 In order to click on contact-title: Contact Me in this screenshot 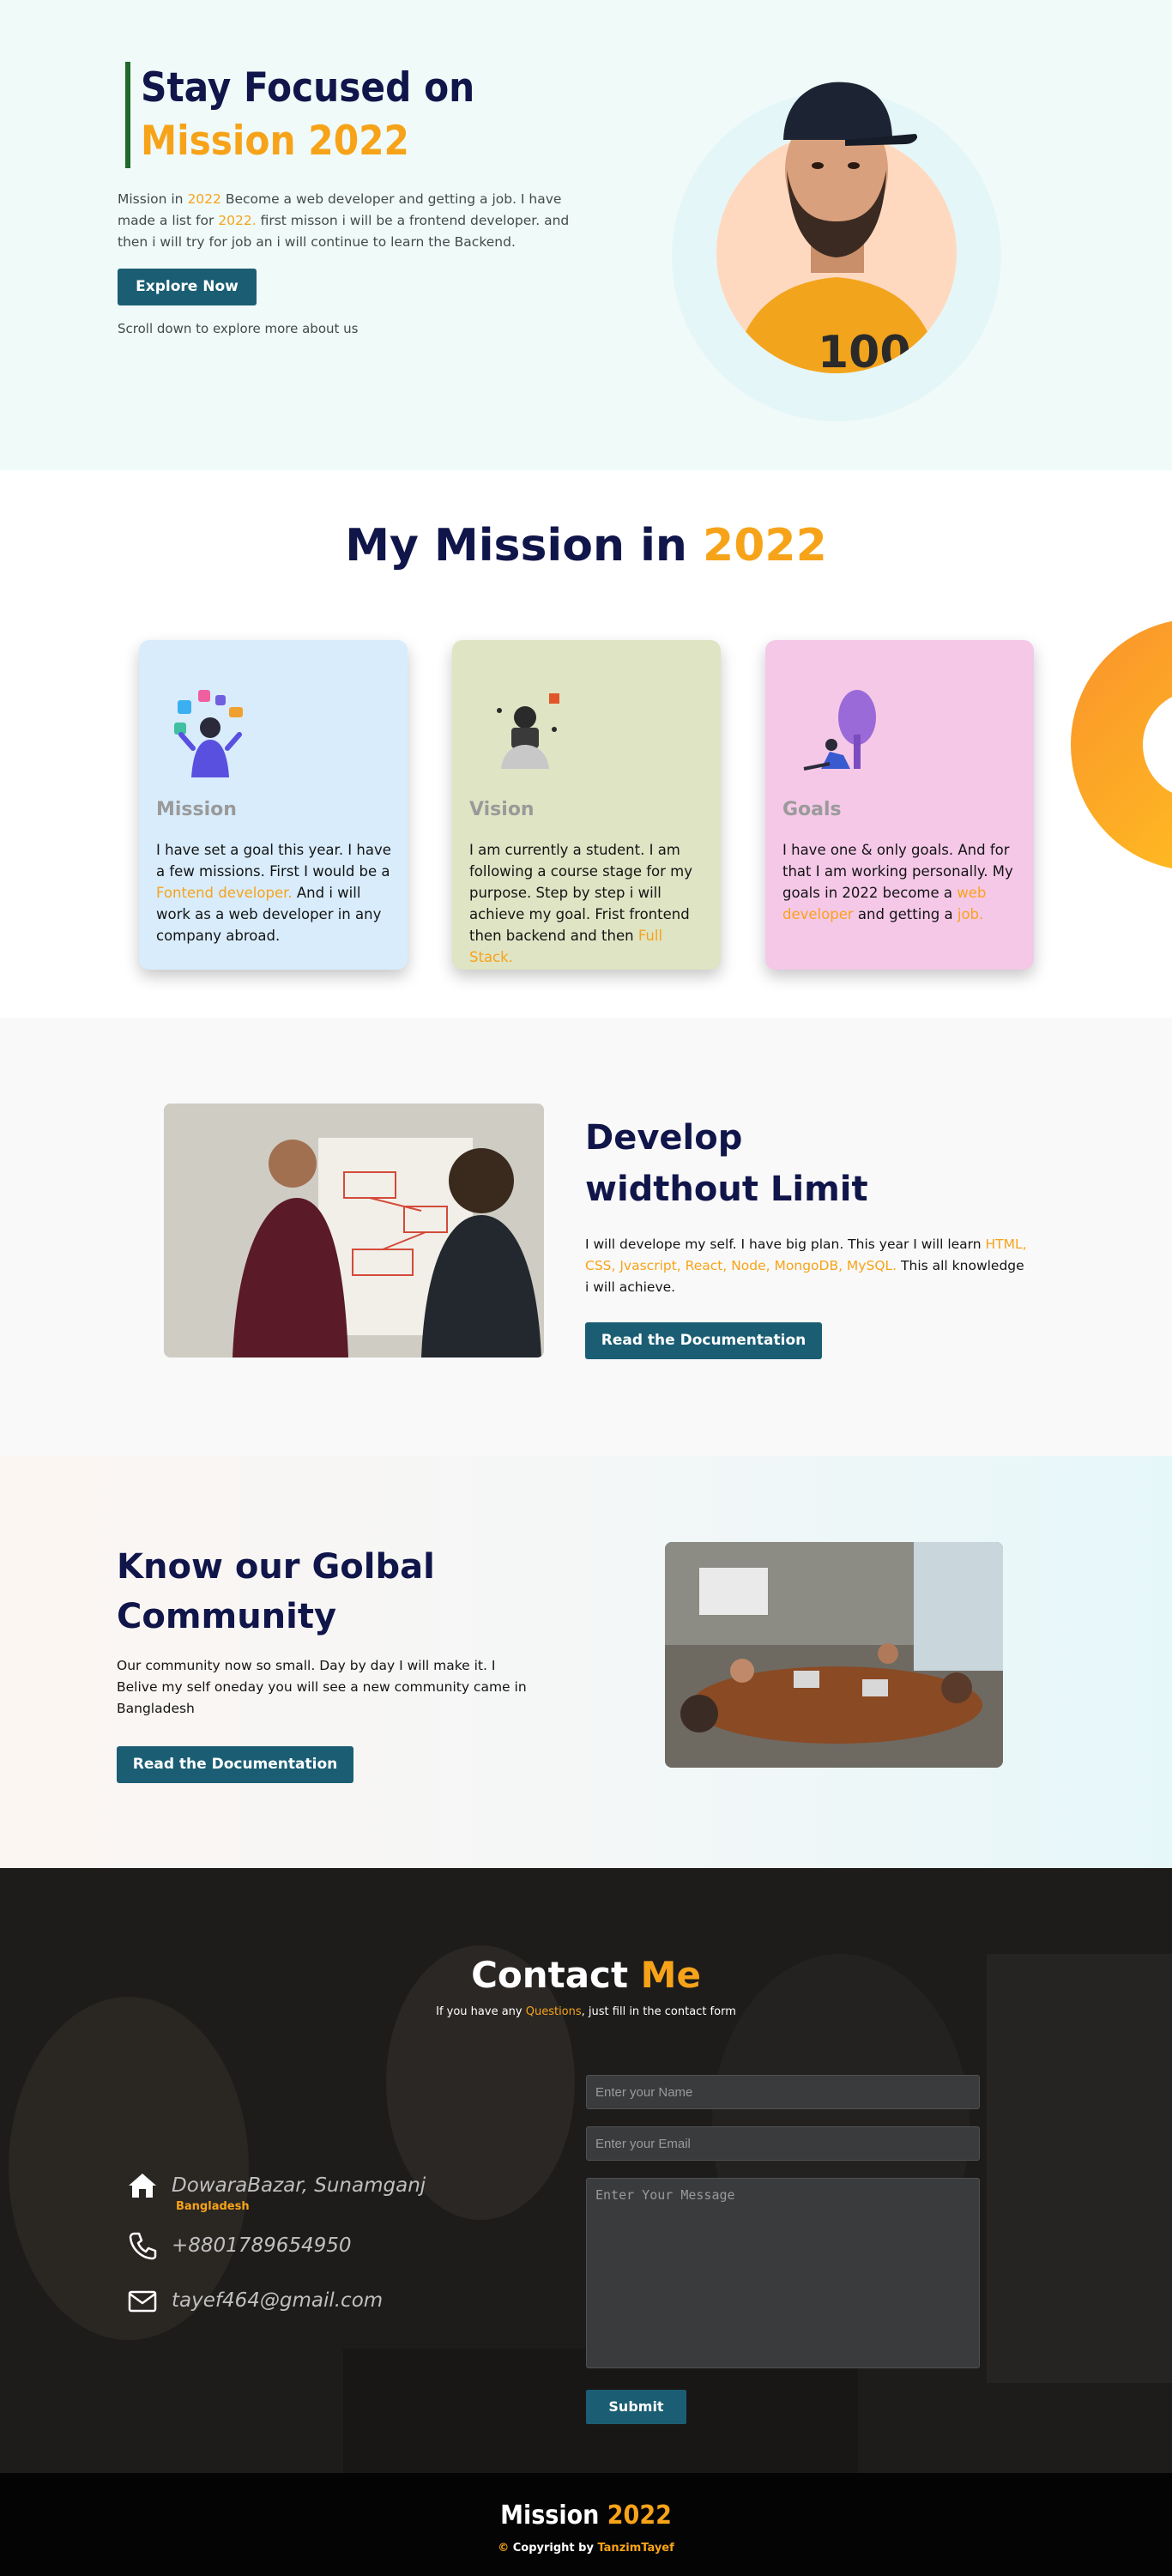, I will do `click(586, 1975)`.